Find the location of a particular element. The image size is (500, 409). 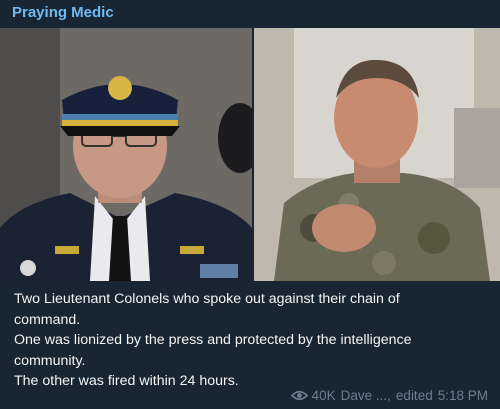

edited-label: edited is located at coordinates (414, 395).